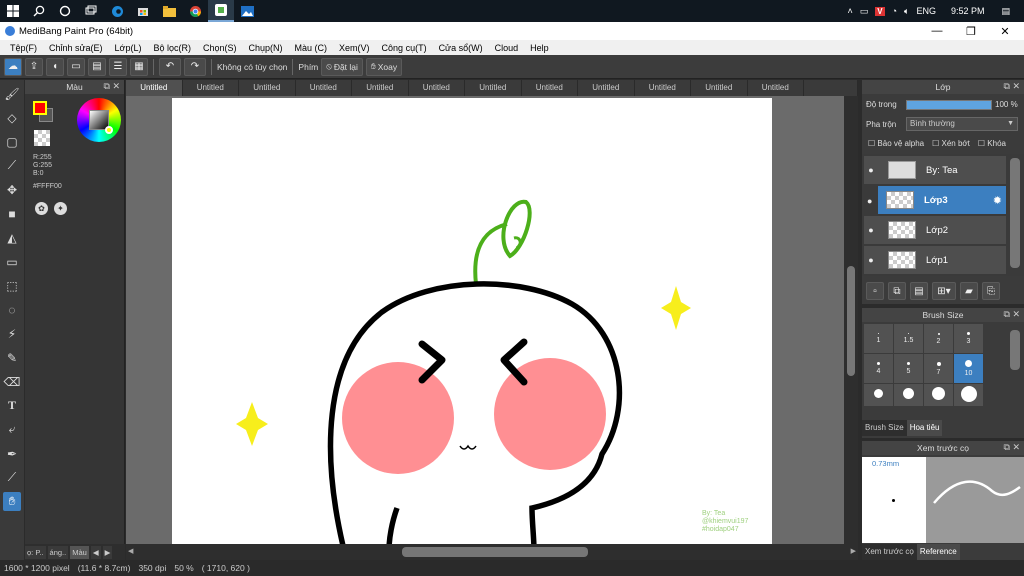  I want to click on menu-filter: Bộ lọc(R), so click(172, 48).